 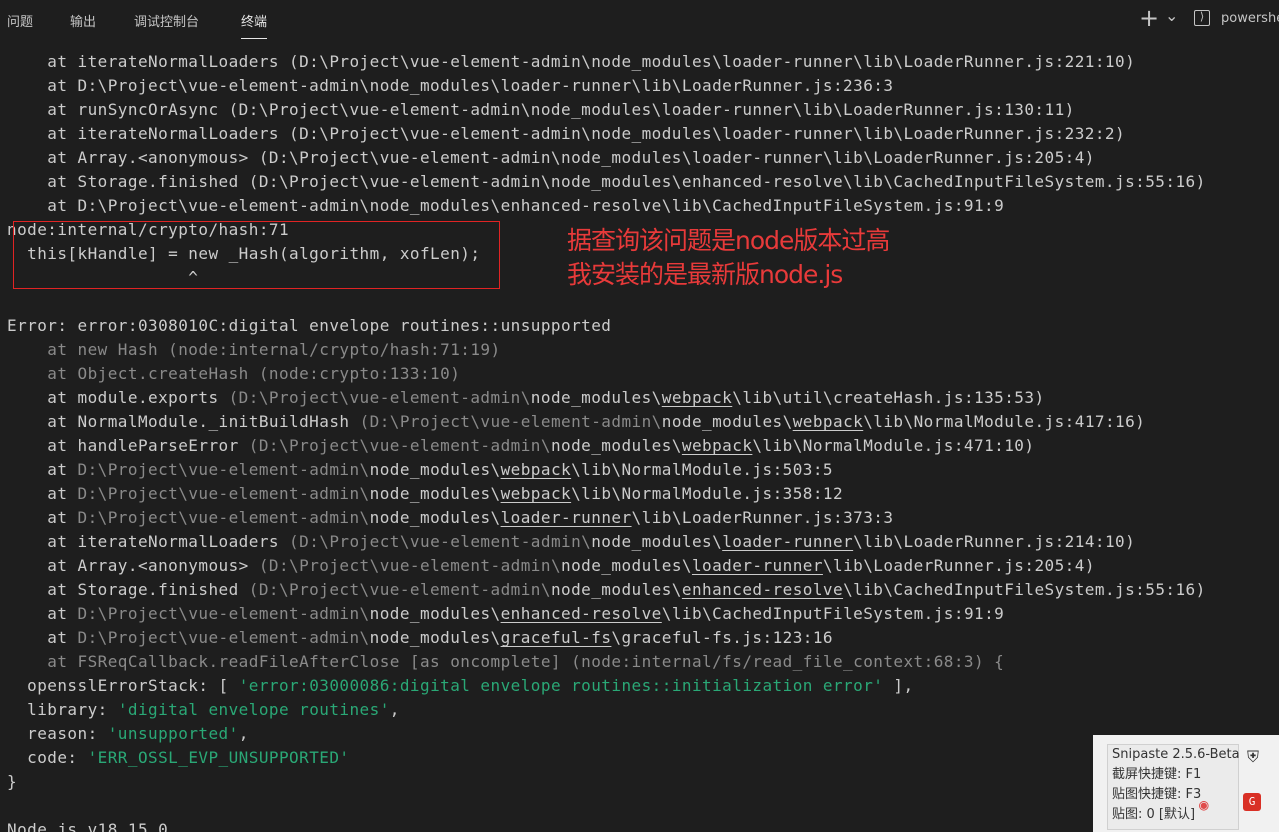 What do you see at coordinates (958, 565) in the screenshot?
I see `terminal-text: \lib\LoaderRunner.js:205:4)` at bounding box center [958, 565].